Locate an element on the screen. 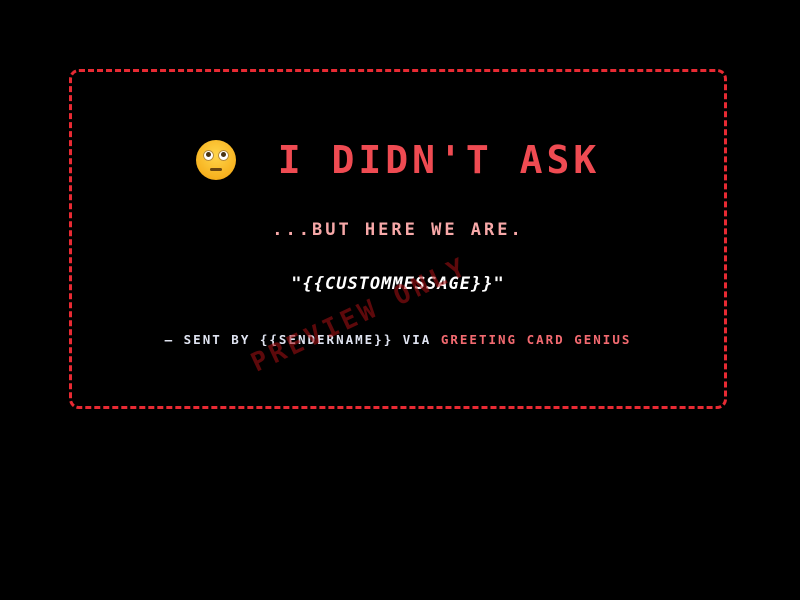 The width and height of the screenshot is (800, 600). face-with-rolling-eyes-icon is located at coordinates (215, 160).